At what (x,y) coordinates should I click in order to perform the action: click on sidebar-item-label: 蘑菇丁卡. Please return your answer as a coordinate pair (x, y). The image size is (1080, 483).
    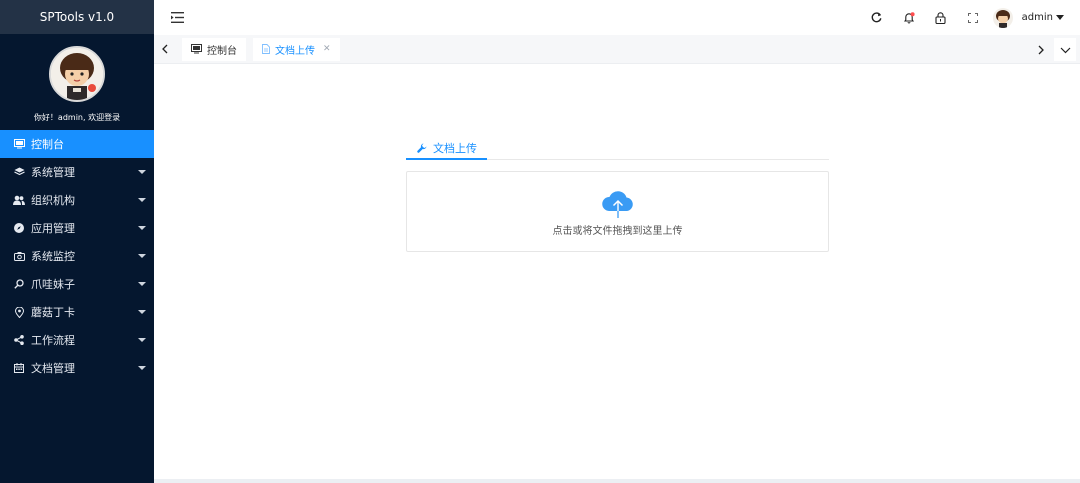
    Looking at the image, I should click on (53, 312).